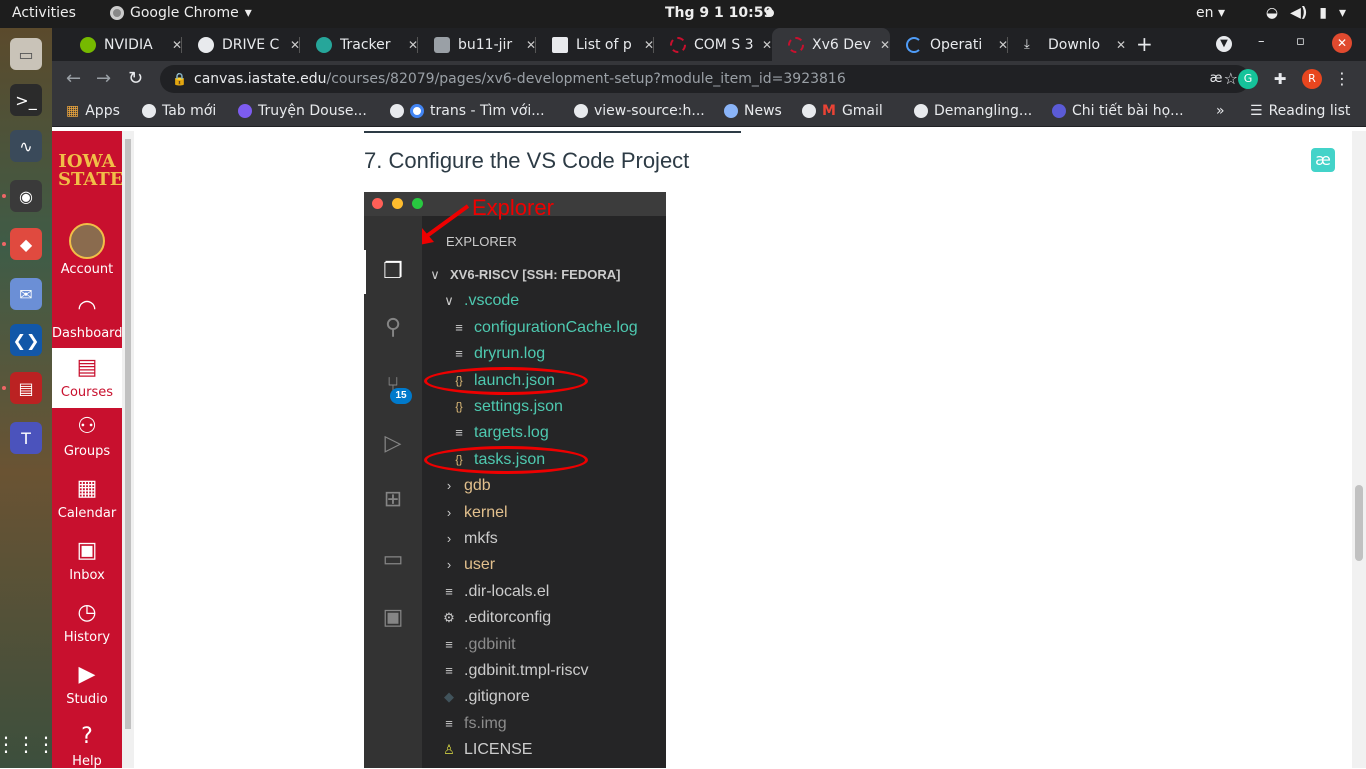  I want to click on extensions-puzzle-icon: ✚, so click(1280, 79).